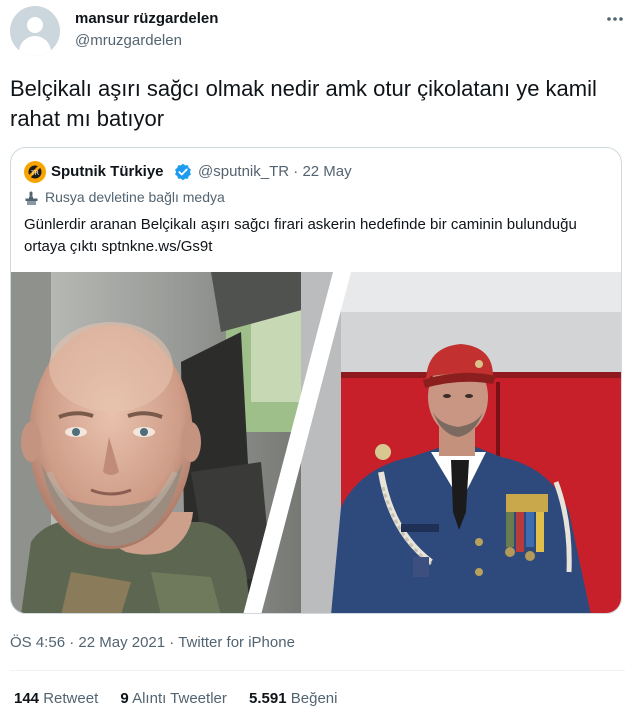 The height and width of the screenshot is (715, 635). I want to click on avatar, so click(35, 31).